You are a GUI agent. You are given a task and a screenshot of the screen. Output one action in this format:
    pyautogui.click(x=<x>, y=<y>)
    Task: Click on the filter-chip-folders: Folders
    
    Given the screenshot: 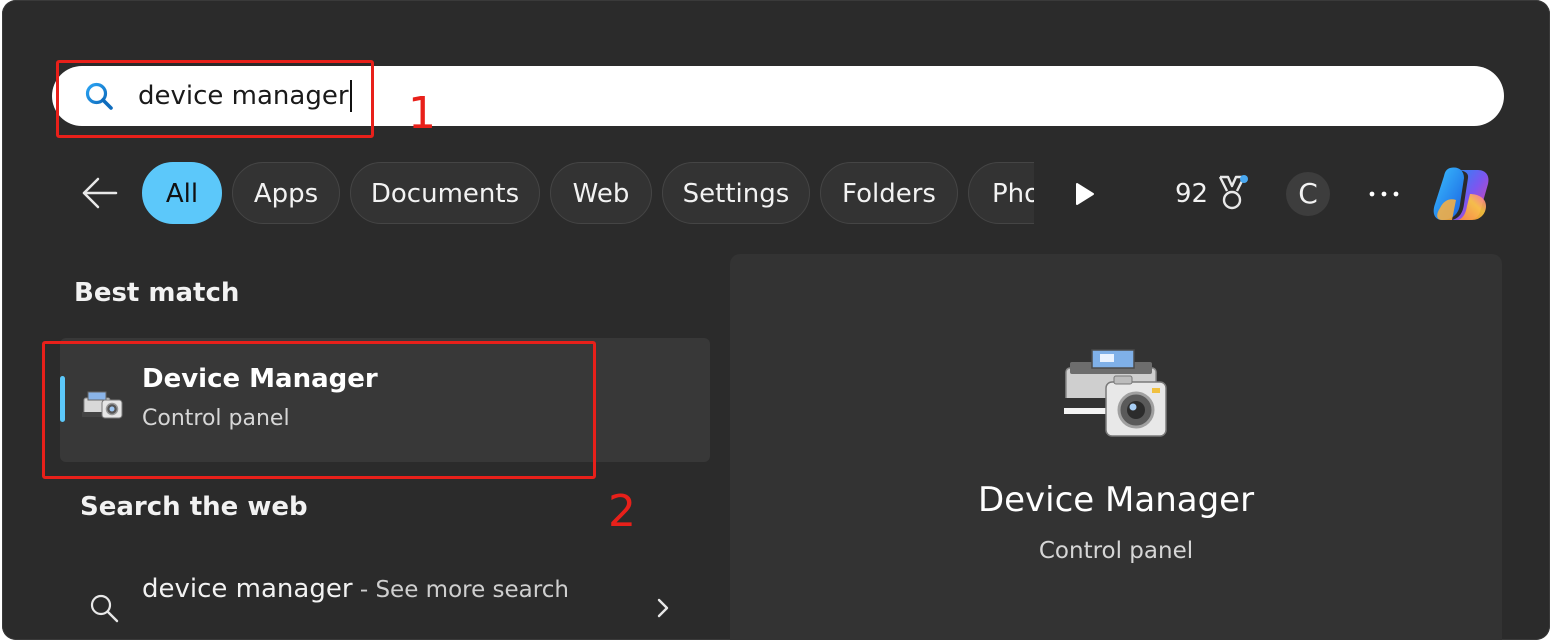 What is the action you would take?
    pyautogui.click(x=889, y=193)
    